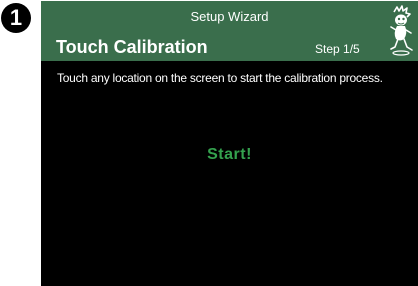  Describe the element at coordinates (229, 16) in the screenshot. I see `wizard-title: Setup Wizard` at that location.